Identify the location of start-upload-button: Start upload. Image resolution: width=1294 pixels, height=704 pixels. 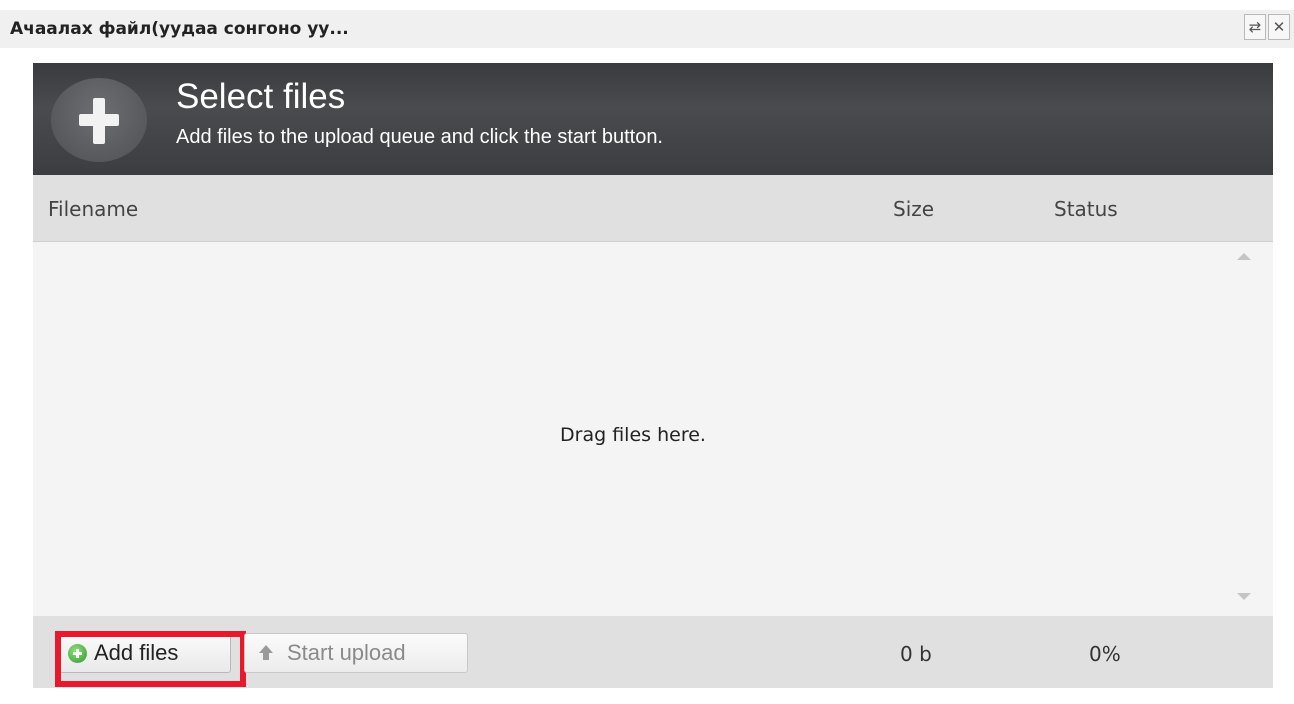
(356, 653).